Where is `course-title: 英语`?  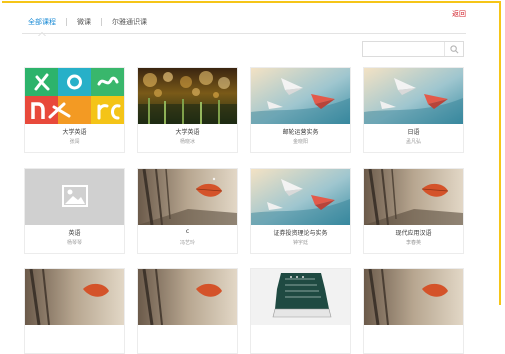 course-title: 英语 is located at coordinates (74, 233).